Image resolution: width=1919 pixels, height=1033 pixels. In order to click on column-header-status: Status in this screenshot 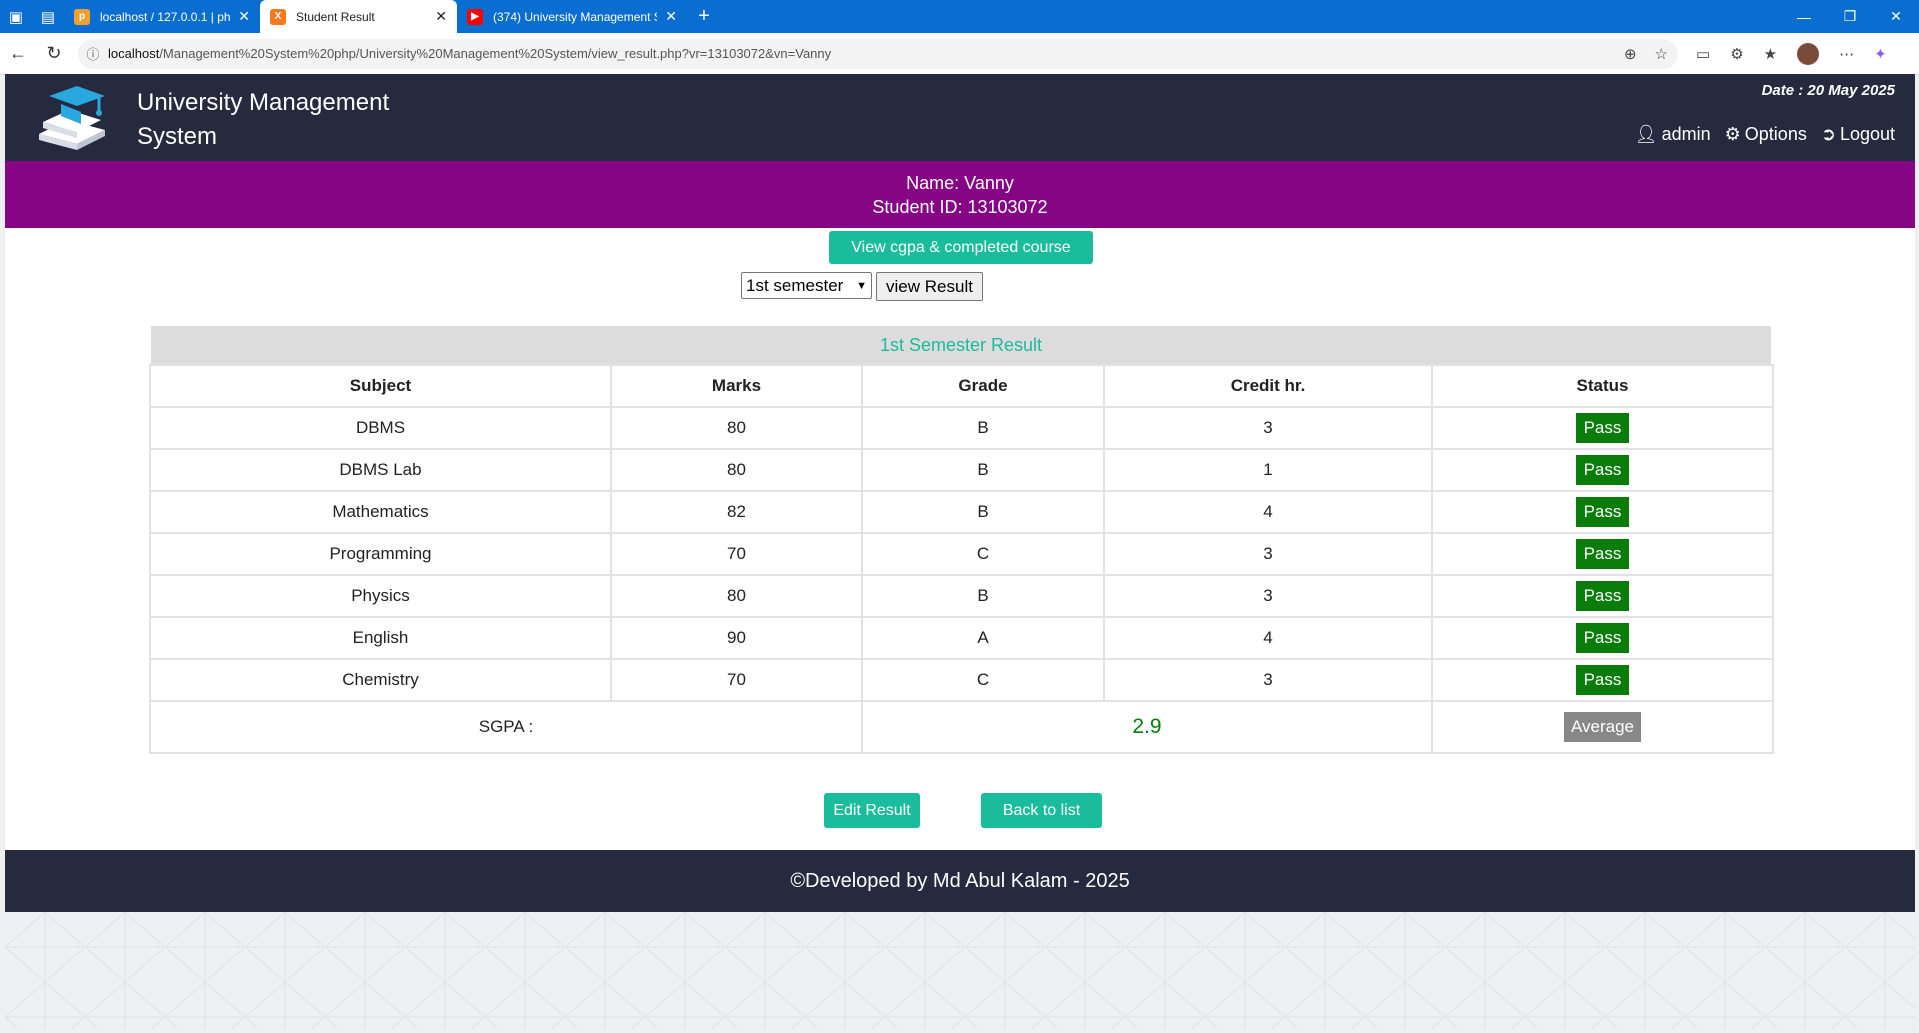, I will do `click(1602, 386)`.